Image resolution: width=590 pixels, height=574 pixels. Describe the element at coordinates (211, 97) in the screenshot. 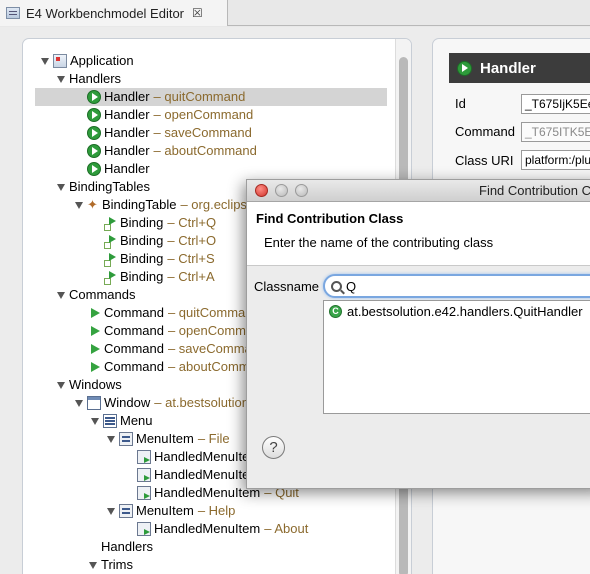

I see `tree-item-handler-quit: Handler – quitCommand` at that location.